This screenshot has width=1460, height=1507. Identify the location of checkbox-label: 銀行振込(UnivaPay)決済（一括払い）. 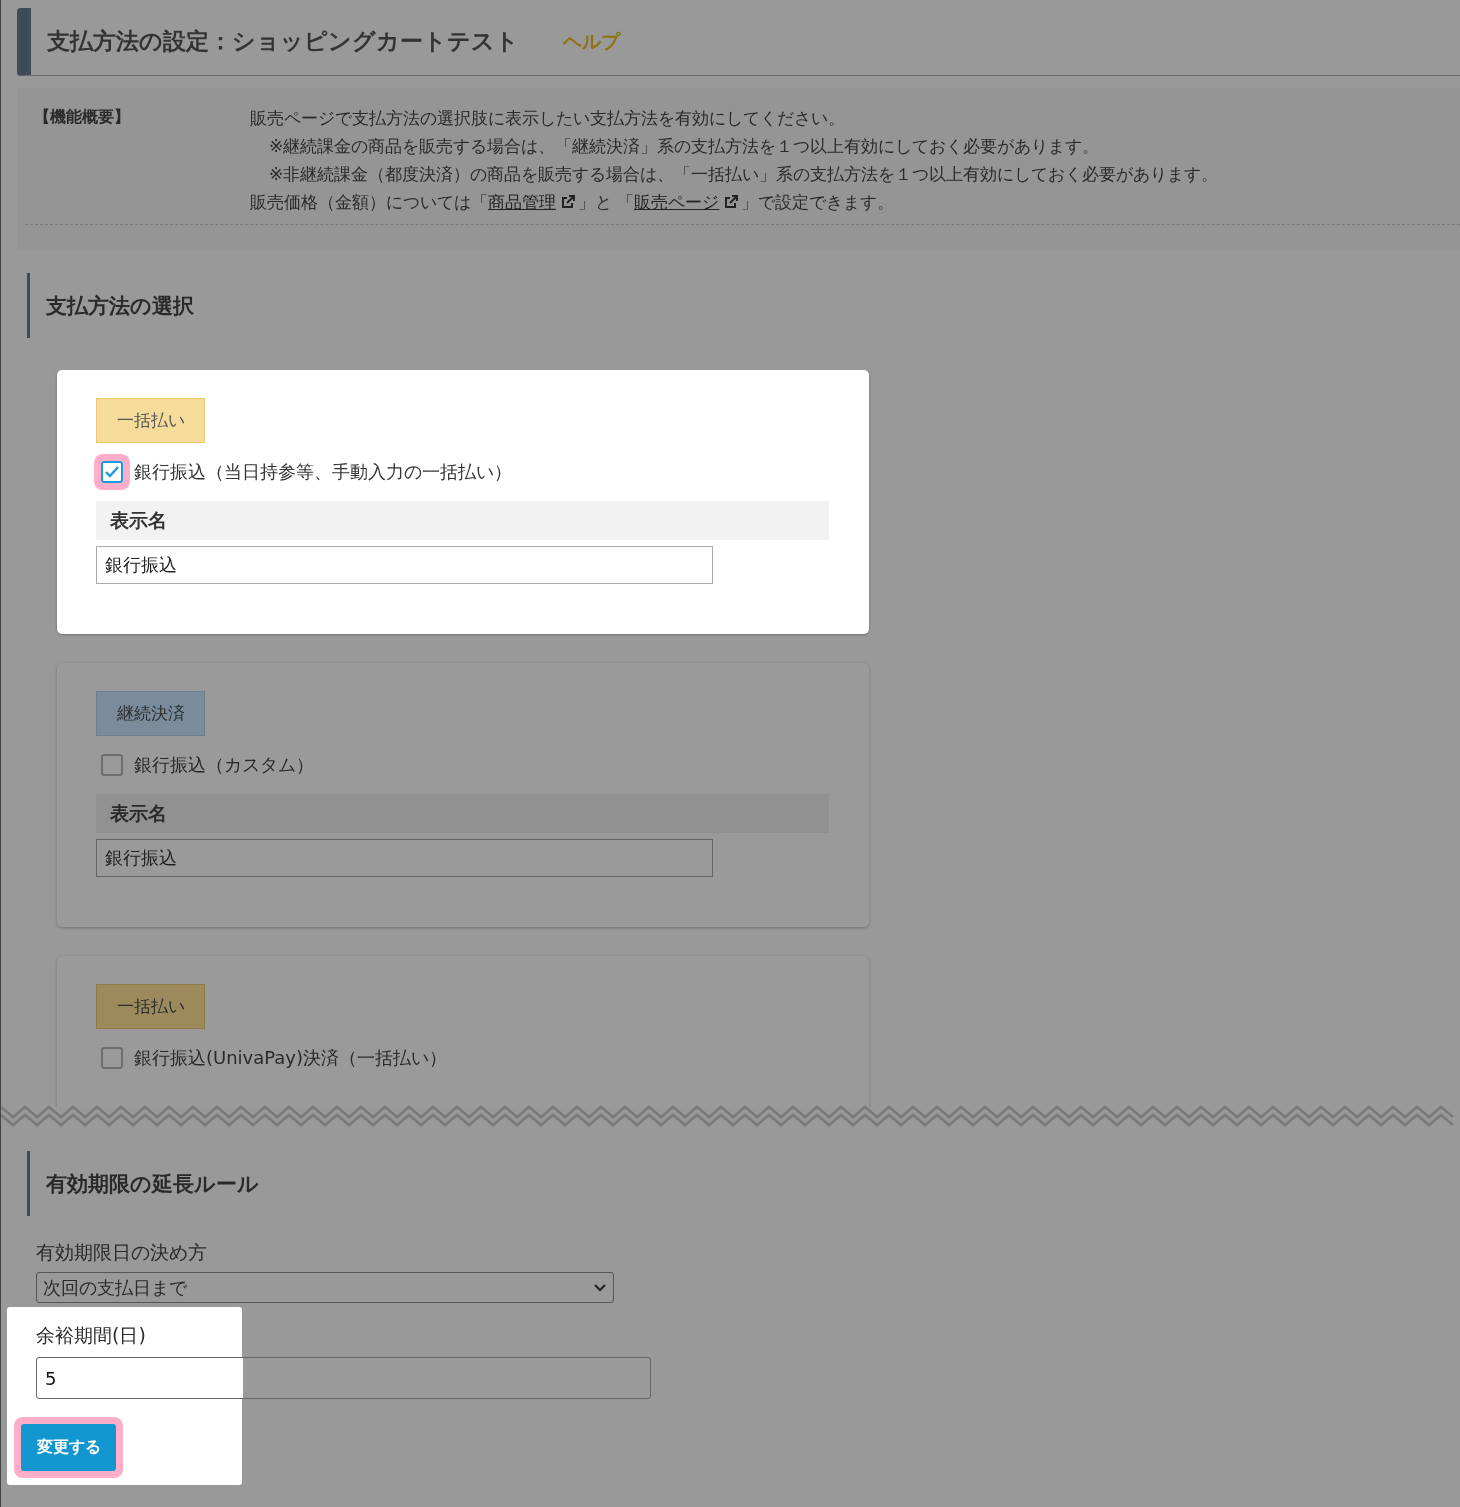
(290, 1058).